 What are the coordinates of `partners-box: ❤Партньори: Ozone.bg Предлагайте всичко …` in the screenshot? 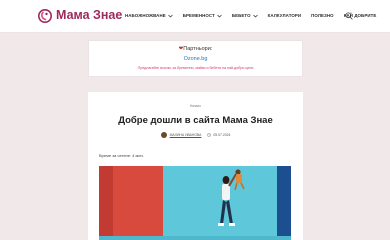 It's located at (195, 58).